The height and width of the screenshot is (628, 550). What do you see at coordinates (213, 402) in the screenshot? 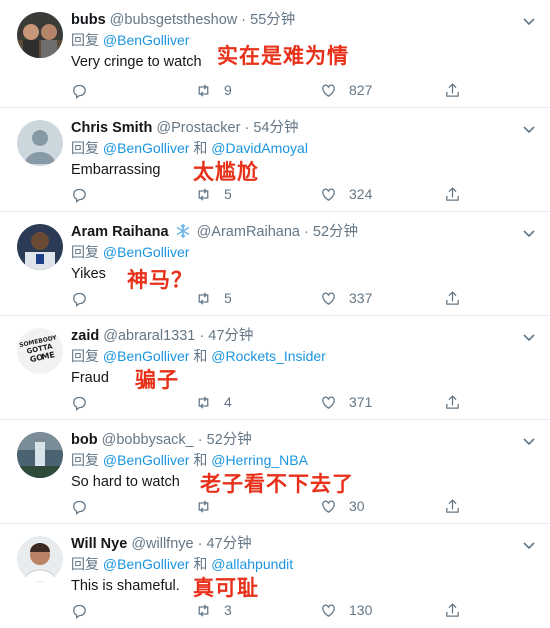
I see `retweet-button: 4` at bounding box center [213, 402].